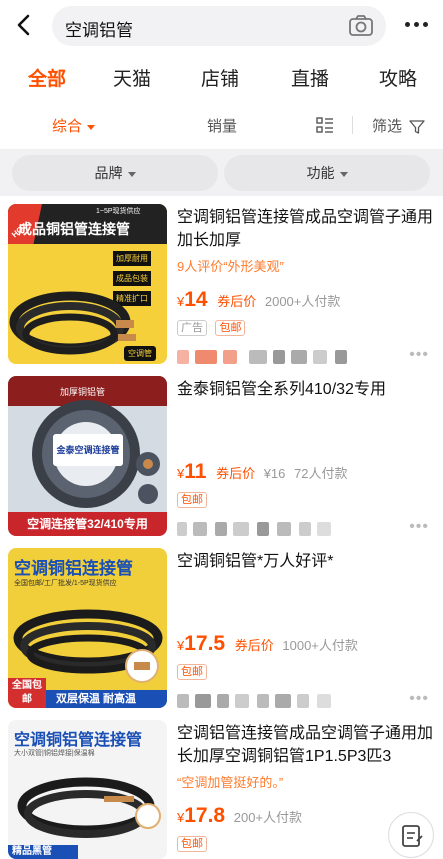 Image resolution: width=443 pixels, height=859 pixels. Describe the element at coordinates (230, 266) in the screenshot. I see `product-review: 9人评价“外形美观”` at that location.